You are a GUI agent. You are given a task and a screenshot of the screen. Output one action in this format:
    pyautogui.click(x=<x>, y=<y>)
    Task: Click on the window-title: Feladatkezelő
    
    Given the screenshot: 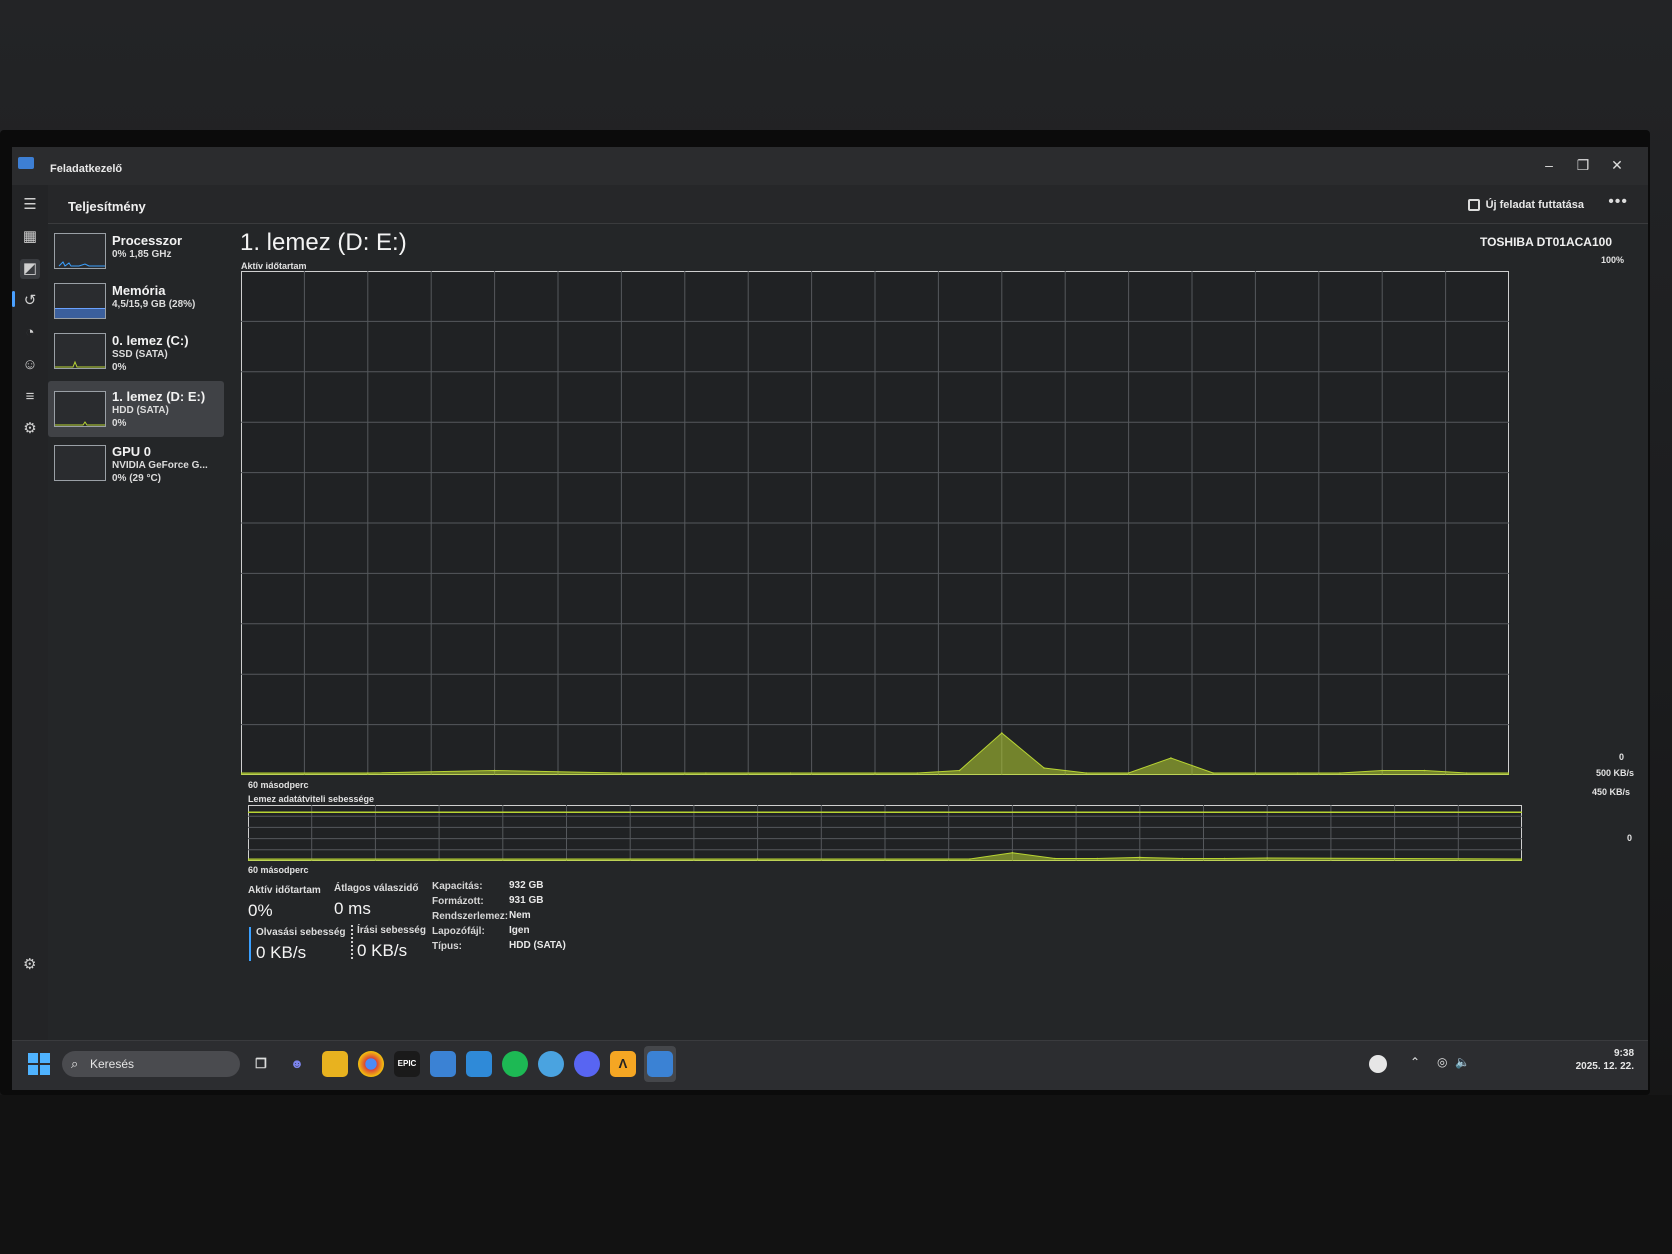 What is the action you would take?
    pyautogui.click(x=86, y=169)
    